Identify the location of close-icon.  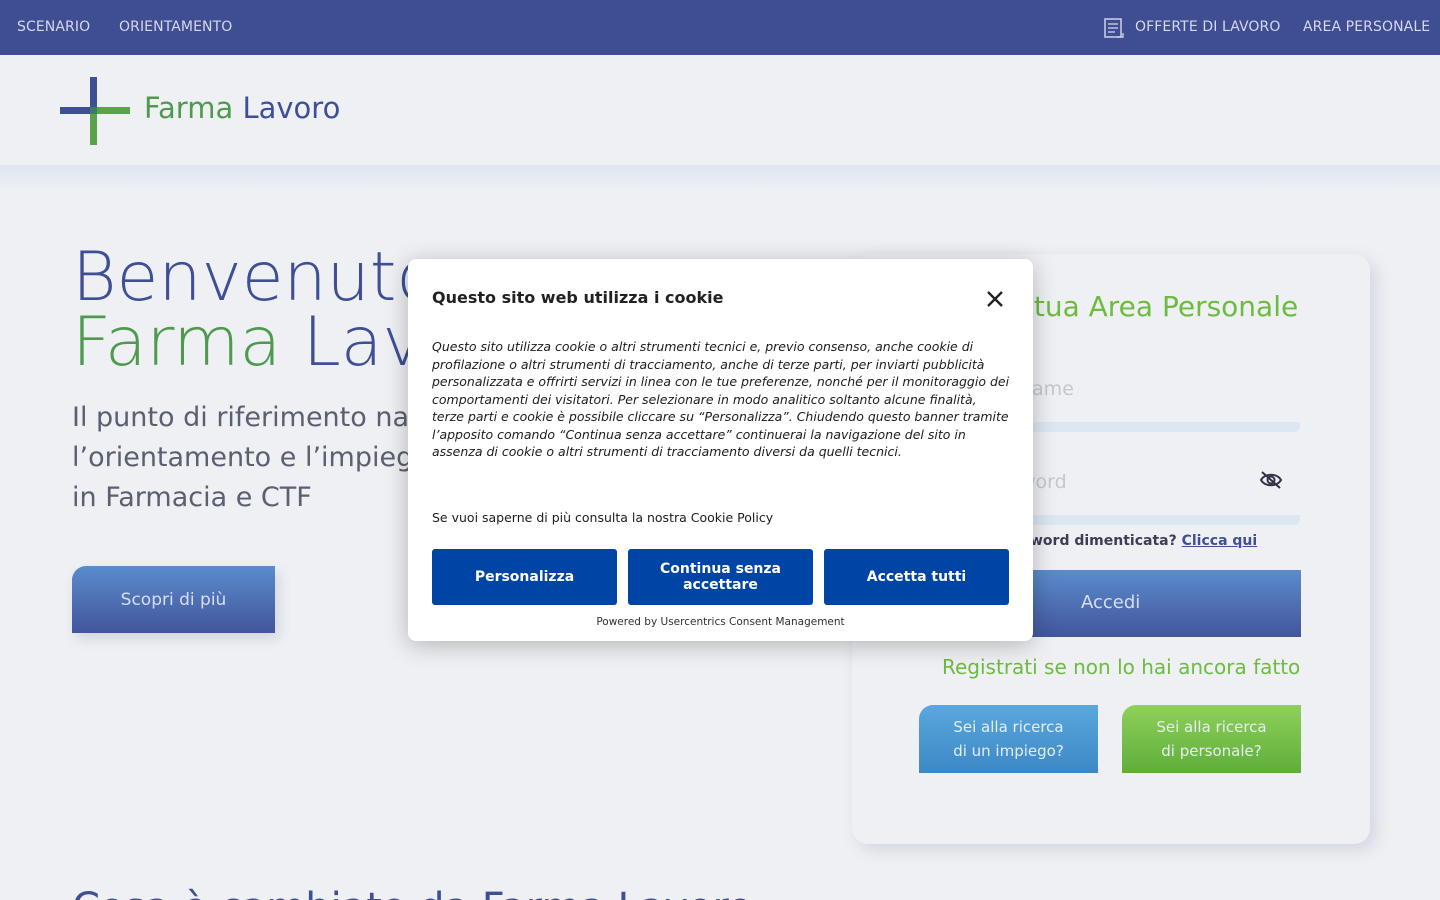
(995, 299).